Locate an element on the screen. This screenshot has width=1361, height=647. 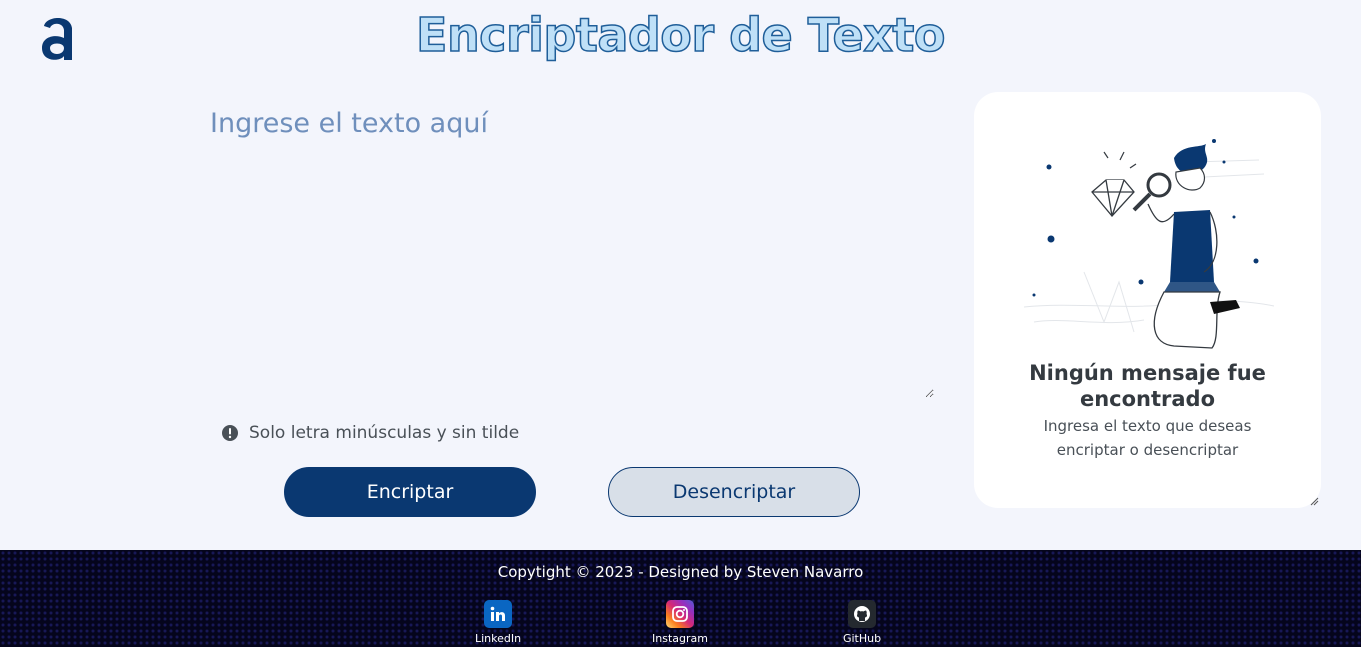
instagram-link: Instagram is located at coordinates (680, 622).